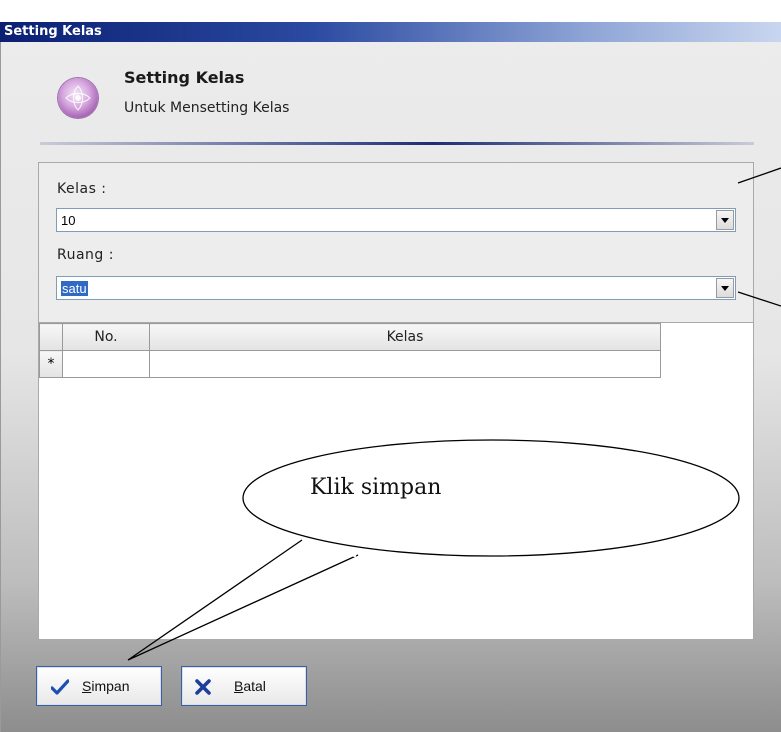 The height and width of the screenshot is (732, 781). I want to click on kelas-annotation-arrow, so click(759, 175).